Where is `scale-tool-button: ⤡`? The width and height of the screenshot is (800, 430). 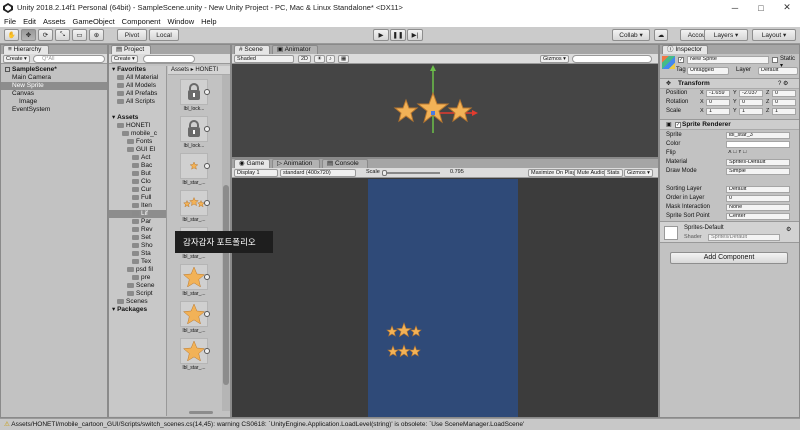
scale-tool-button: ⤡ is located at coordinates (62, 35).